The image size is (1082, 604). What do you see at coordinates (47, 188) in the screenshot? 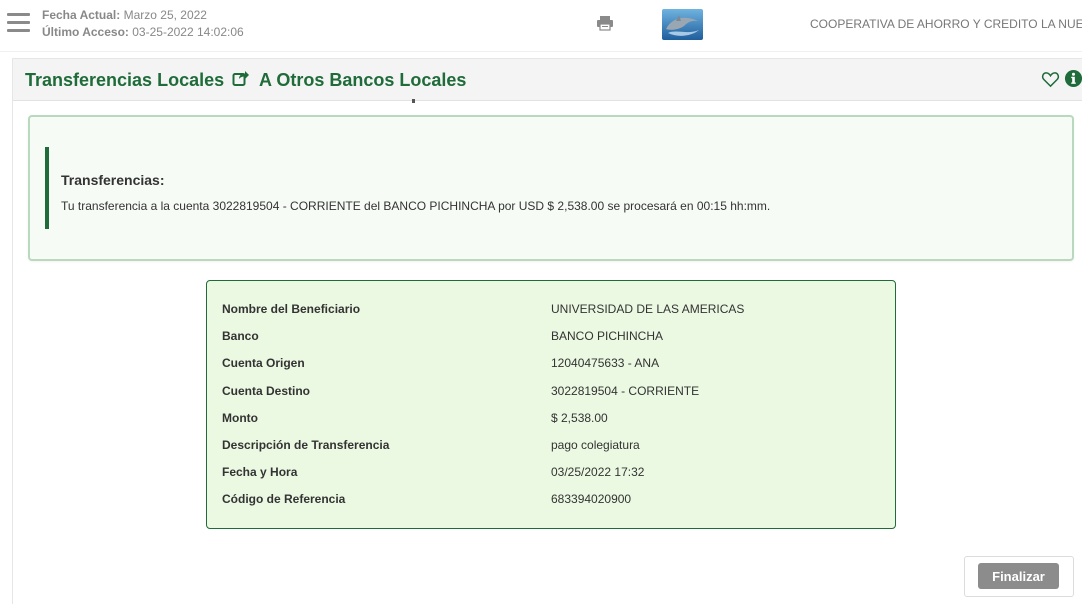
I see `alert-accent-bar` at bounding box center [47, 188].